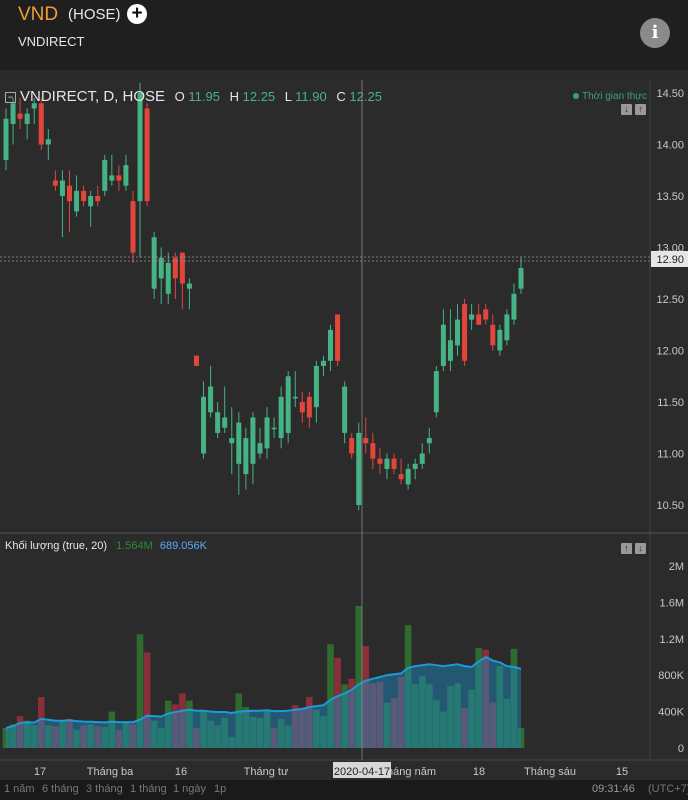 The image size is (688, 800). I want to click on date-marker-label: 2020-04-17, so click(362, 772).